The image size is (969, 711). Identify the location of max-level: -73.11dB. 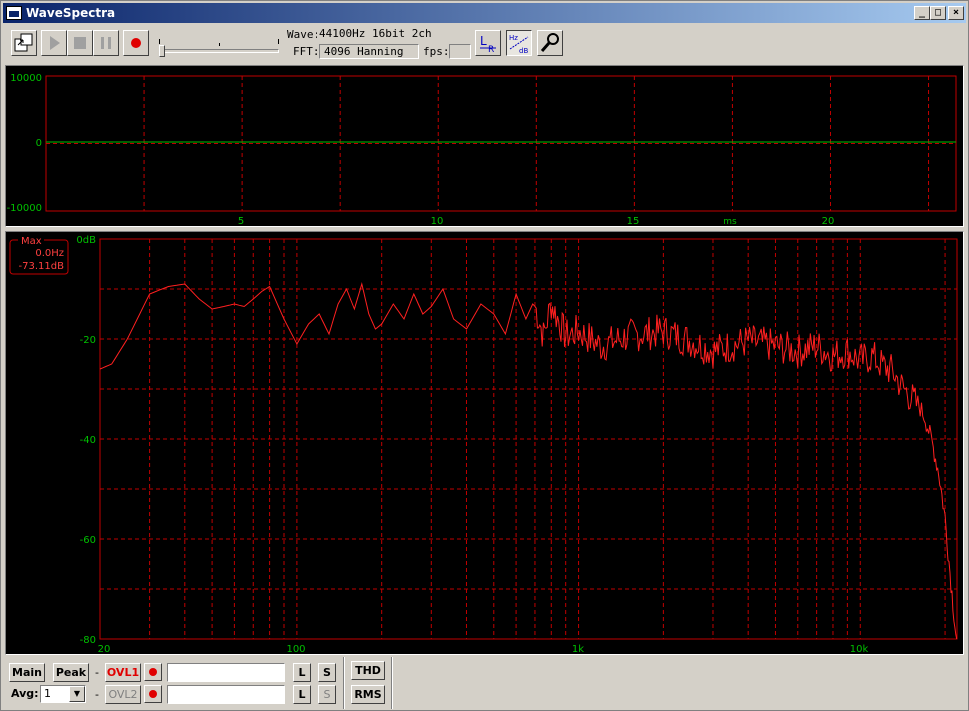
(42, 266).